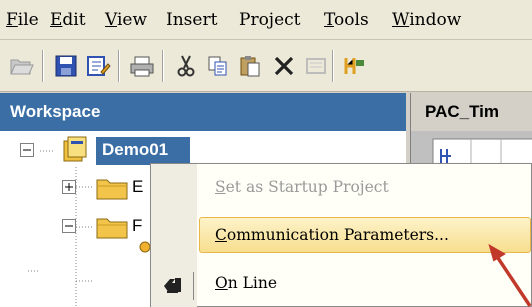  Describe the element at coordinates (75, 149) in the screenshot. I see `project-icon` at that location.